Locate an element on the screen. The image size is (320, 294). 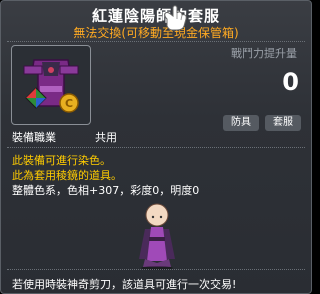
svg-text: C is located at coordinates (69, 103).